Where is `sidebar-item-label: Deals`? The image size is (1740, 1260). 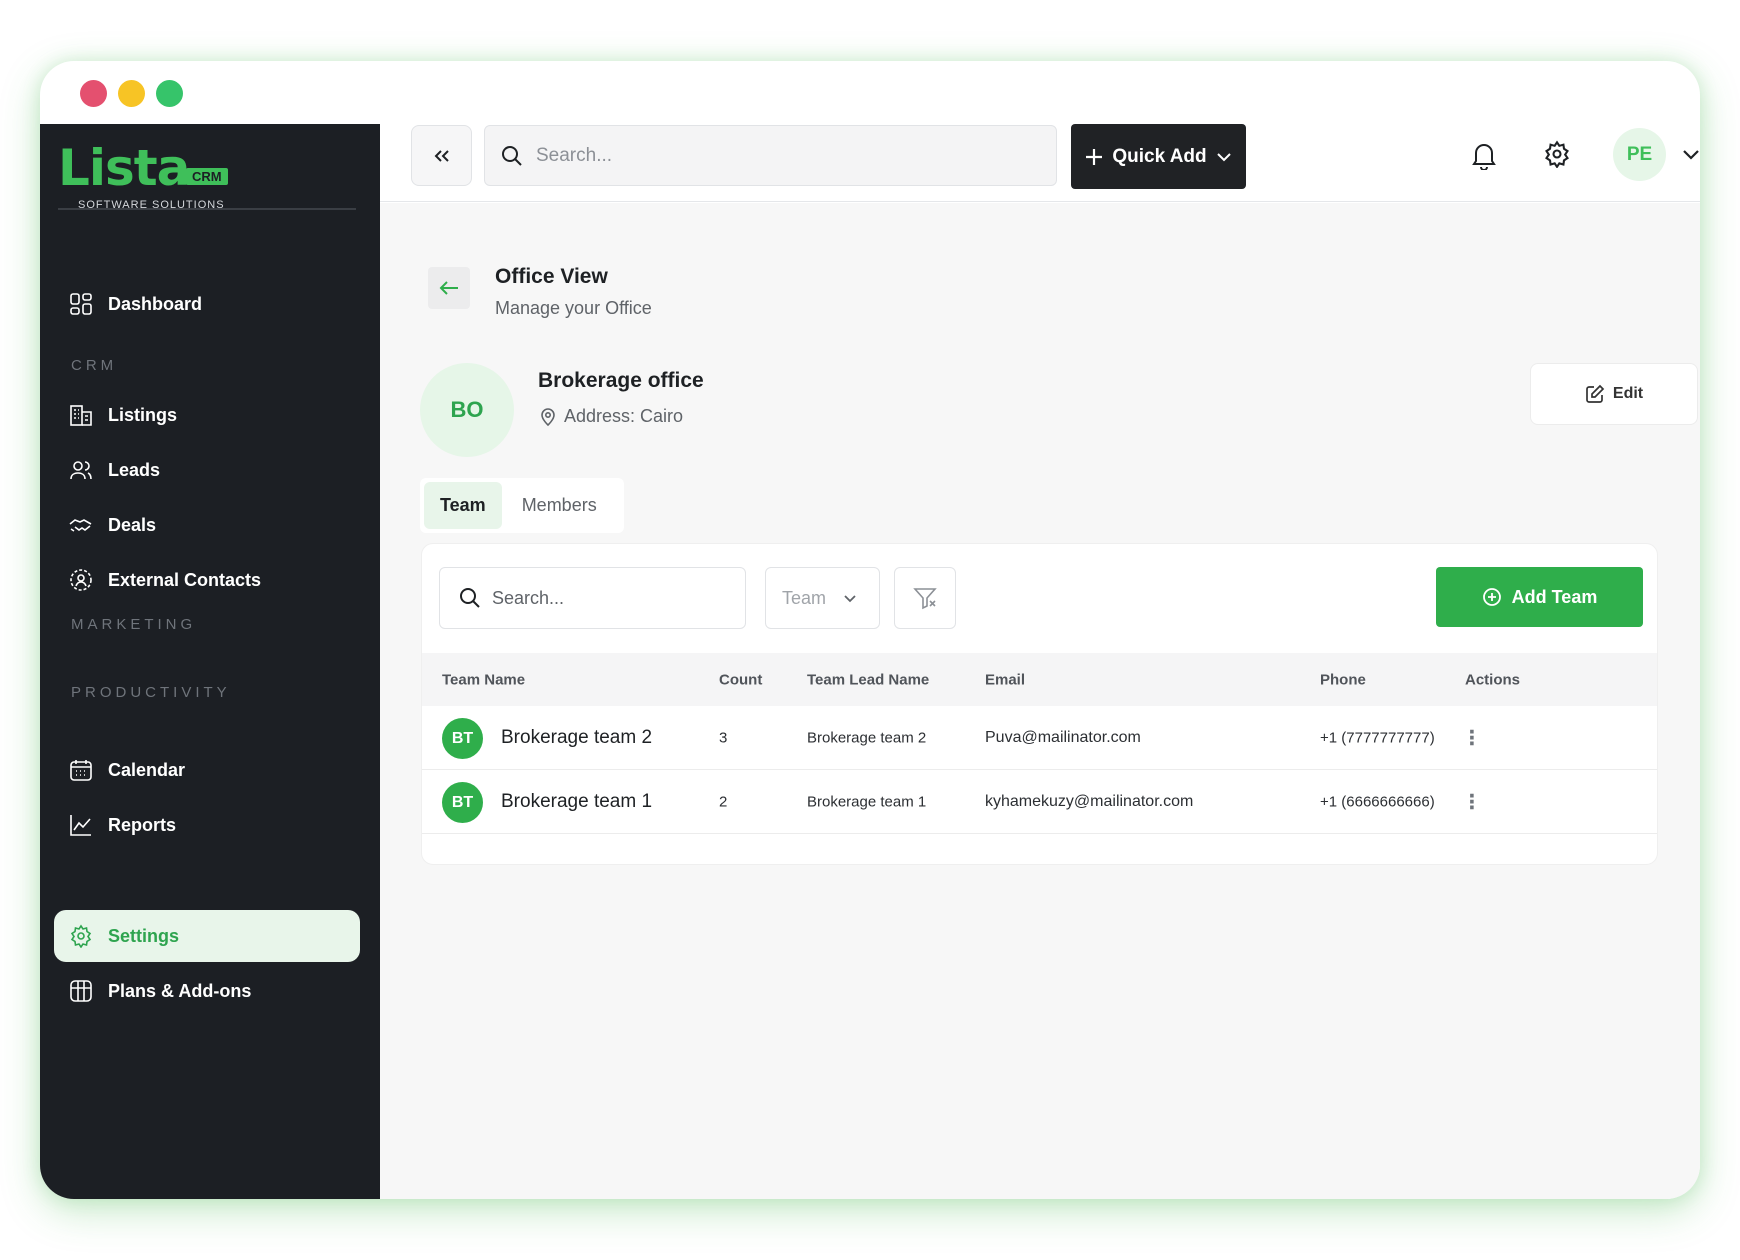 sidebar-item-label: Deals is located at coordinates (132, 524).